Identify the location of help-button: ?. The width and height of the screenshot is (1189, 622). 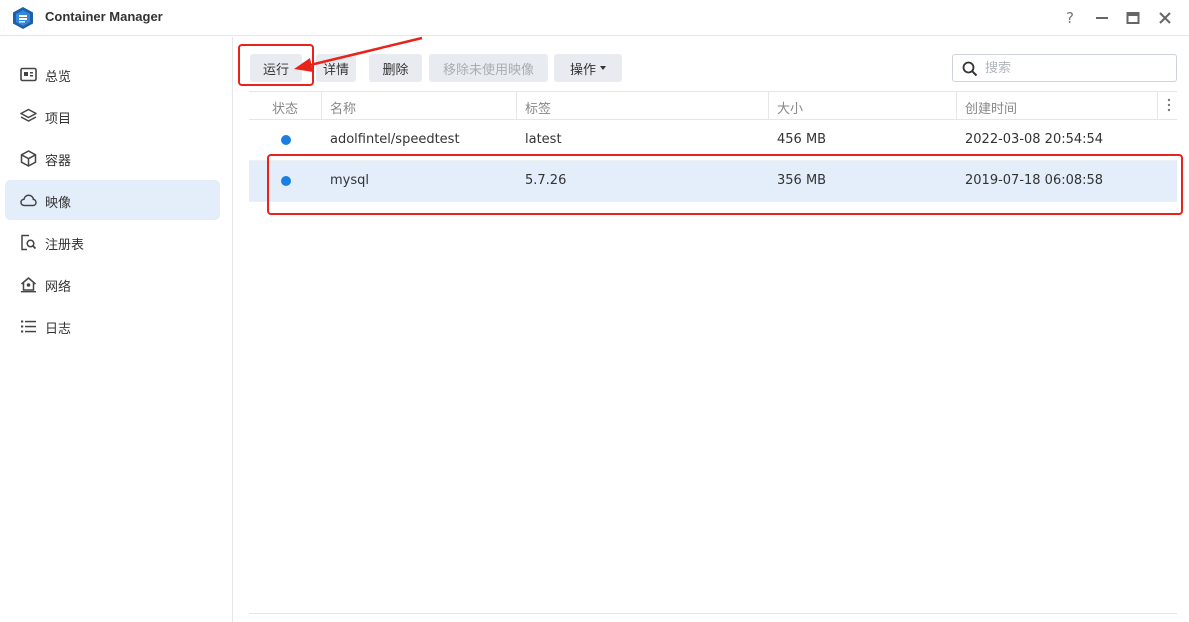
(1070, 18).